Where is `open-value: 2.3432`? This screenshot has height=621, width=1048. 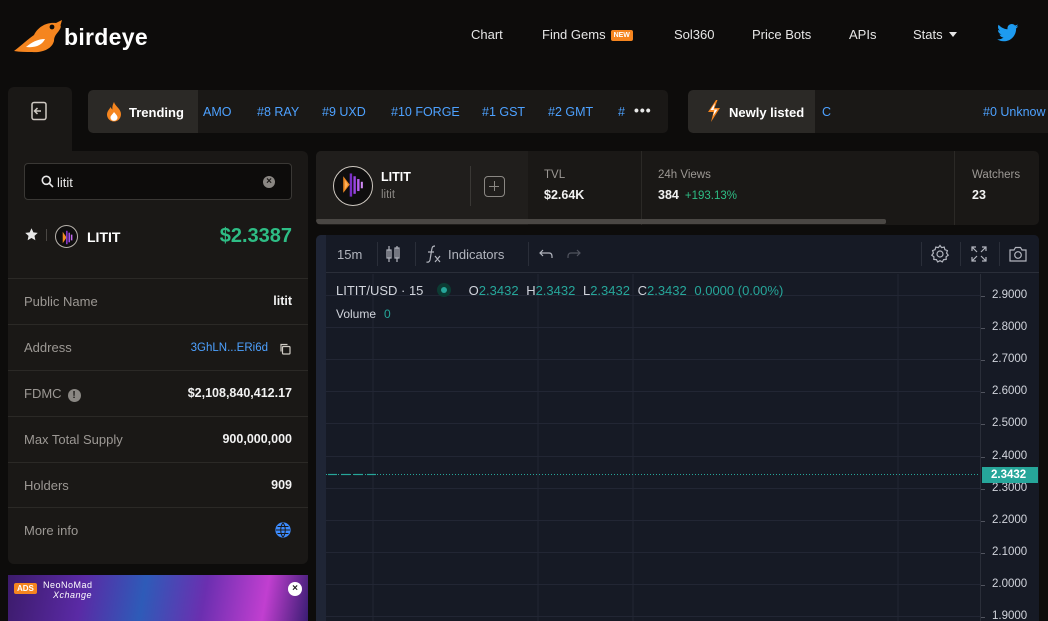
open-value: 2.3432 is located at coordinates (498, 290).